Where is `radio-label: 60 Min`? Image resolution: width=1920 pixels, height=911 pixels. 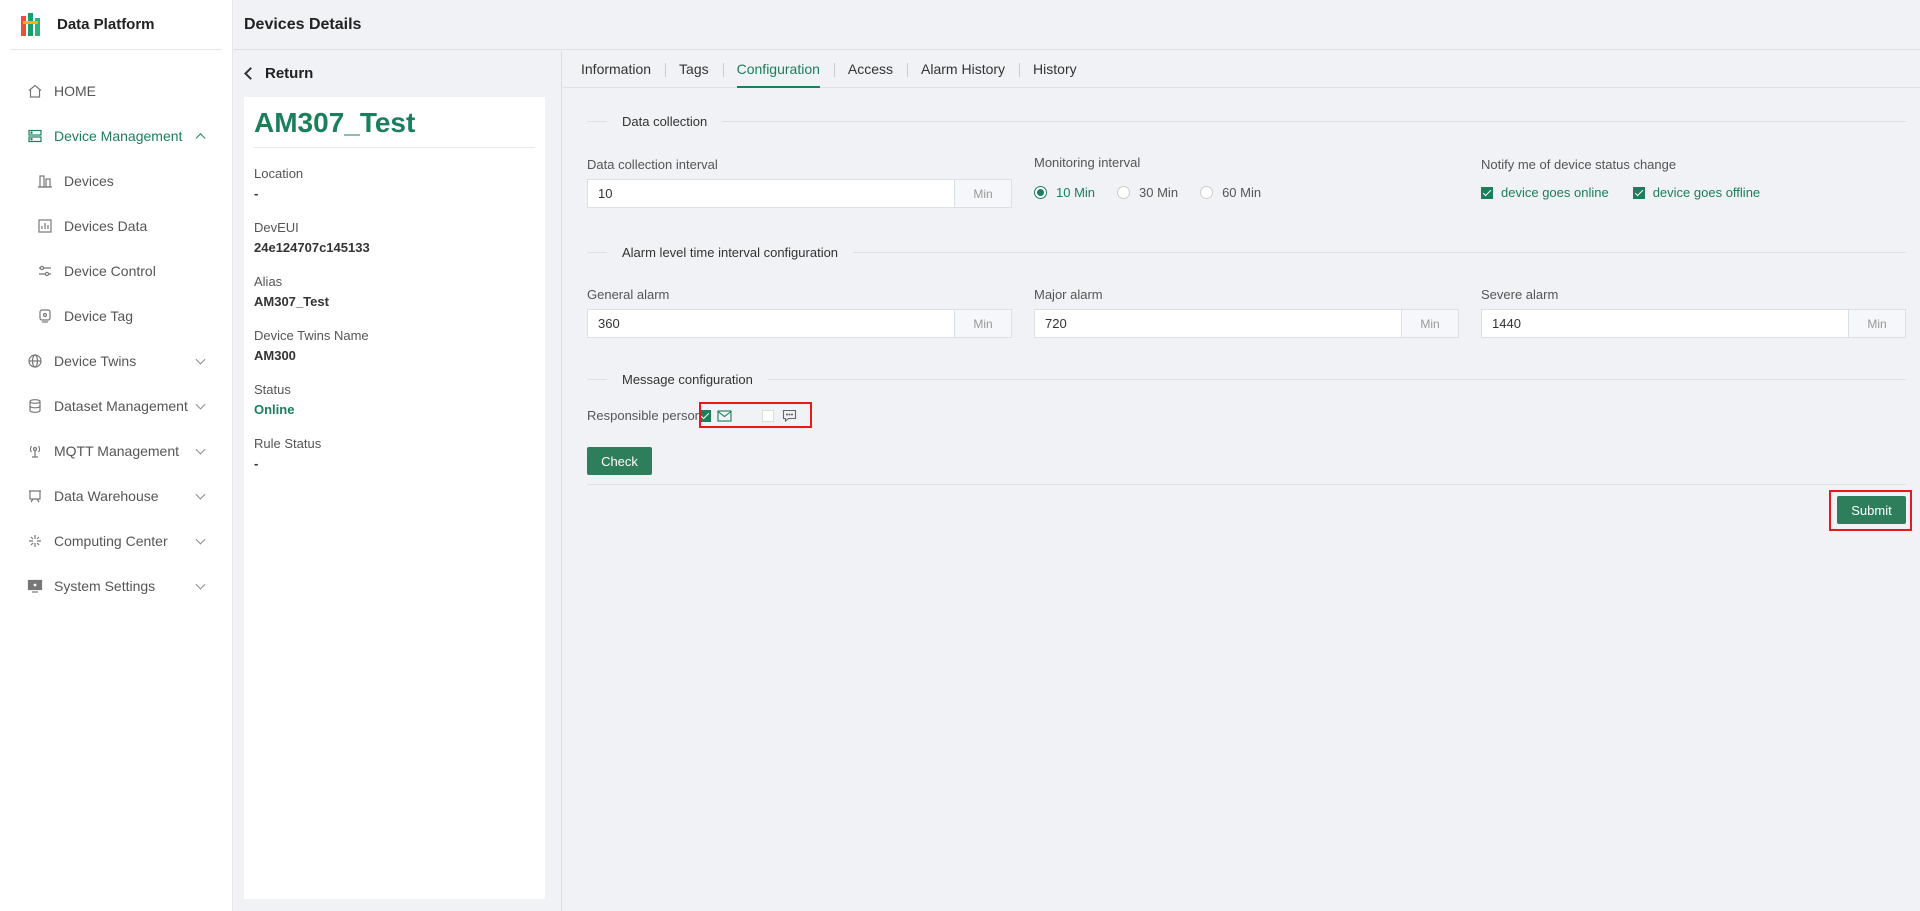 radio-label: 60 Min is located at coordinates (1242, 192).